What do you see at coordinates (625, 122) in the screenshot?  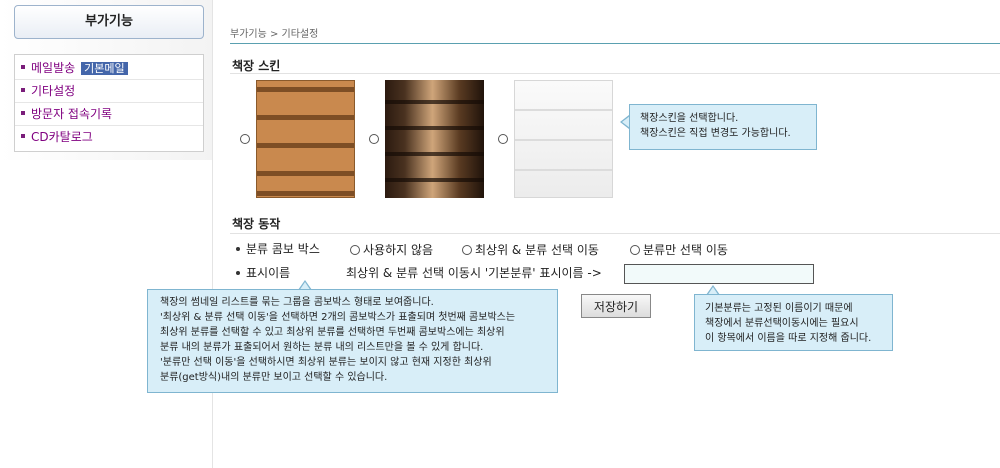 I see `skin-tooltip-pointer` at bounding box center [625, 122].